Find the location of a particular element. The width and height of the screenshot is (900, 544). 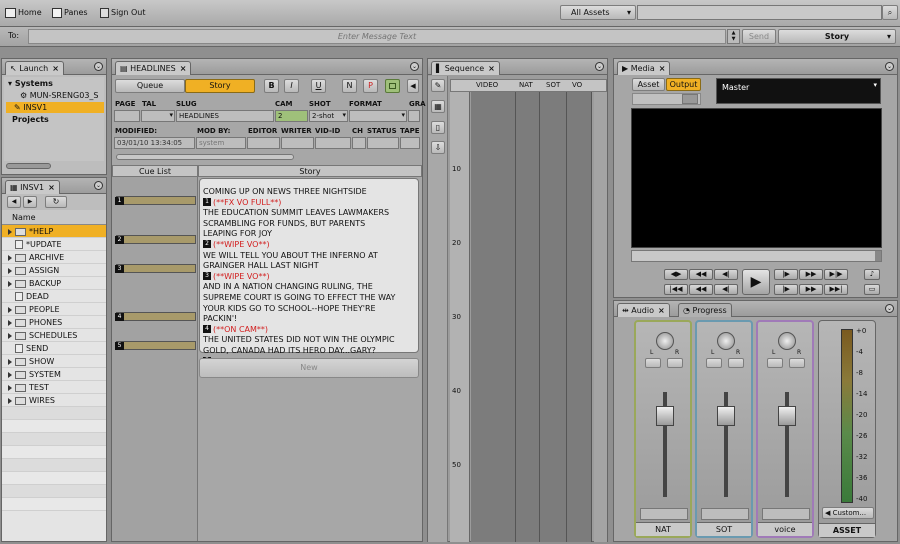

cue-marker: 3 is located at coordinates (207, 276).